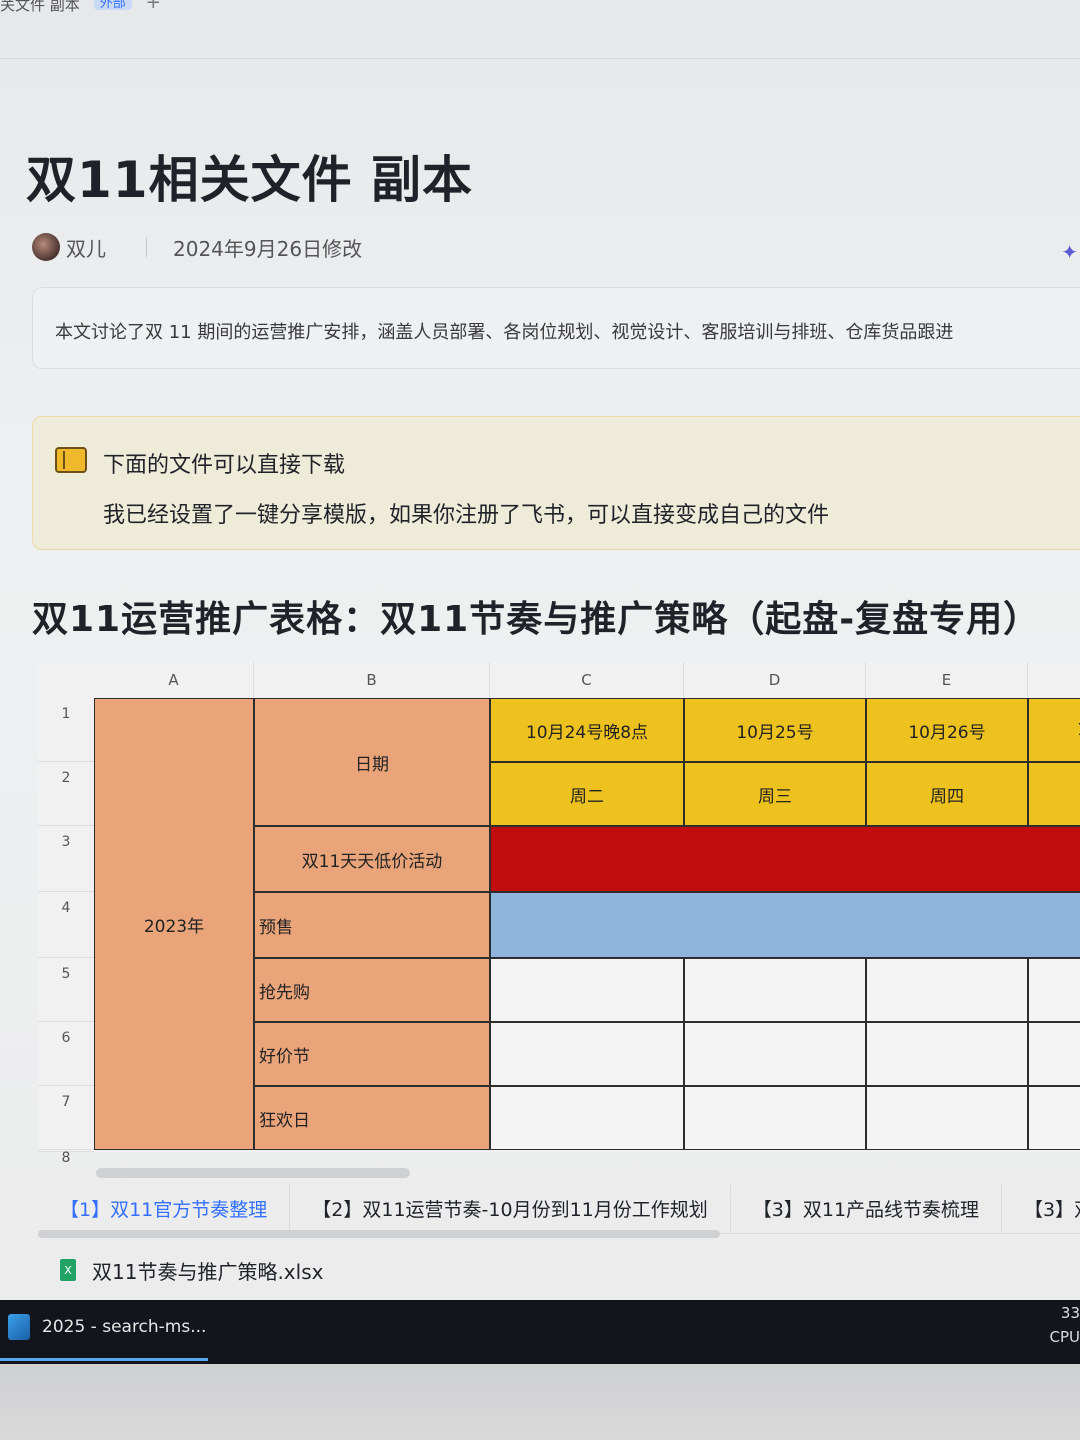 The width and height of the screenshot is (1080, 1440). I want to click on cpu-label: CPU, so click(1064, 1337).